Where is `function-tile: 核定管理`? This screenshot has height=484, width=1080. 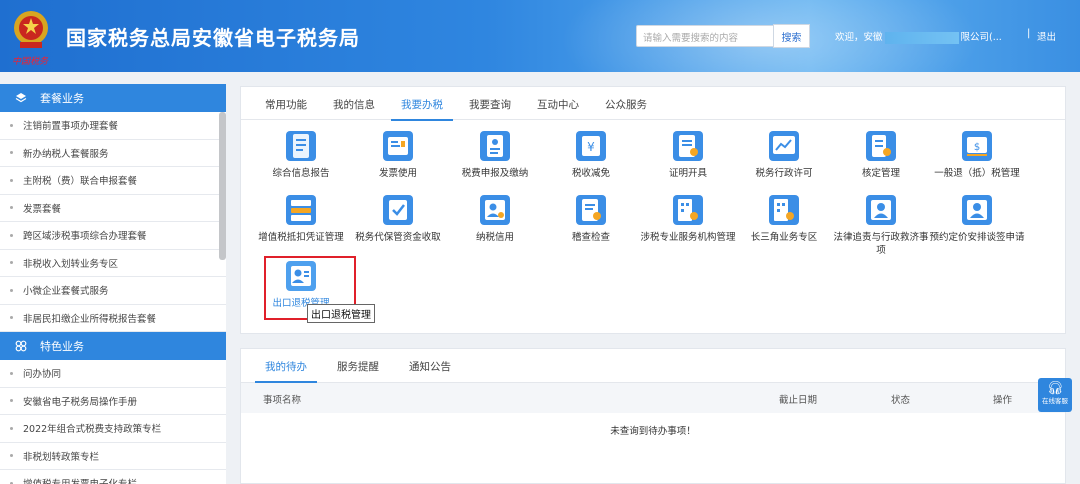 function-tile: 核定管理 is located at coordinates (881, 155).